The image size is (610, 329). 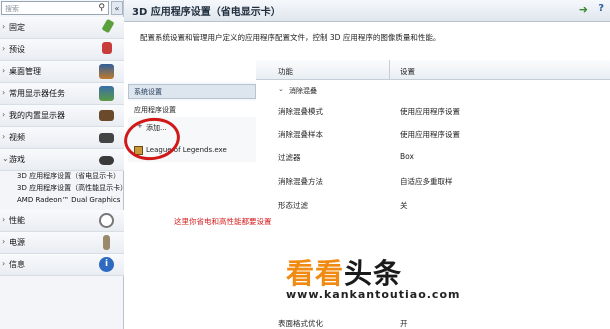 What do you see at coordinates (106, 93) in the screenshot?
I see `display-tasks-icon` at bounding box center [106, 93].